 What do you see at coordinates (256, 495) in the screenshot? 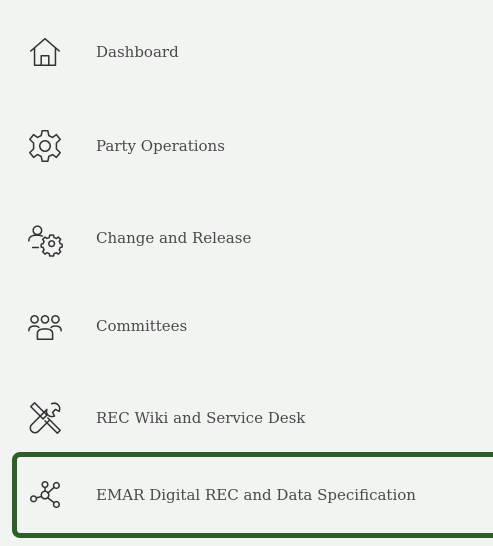
I see `sidebar-item-label: EMAR Digital REC and Data Specification` at bounding box center [256, 495].